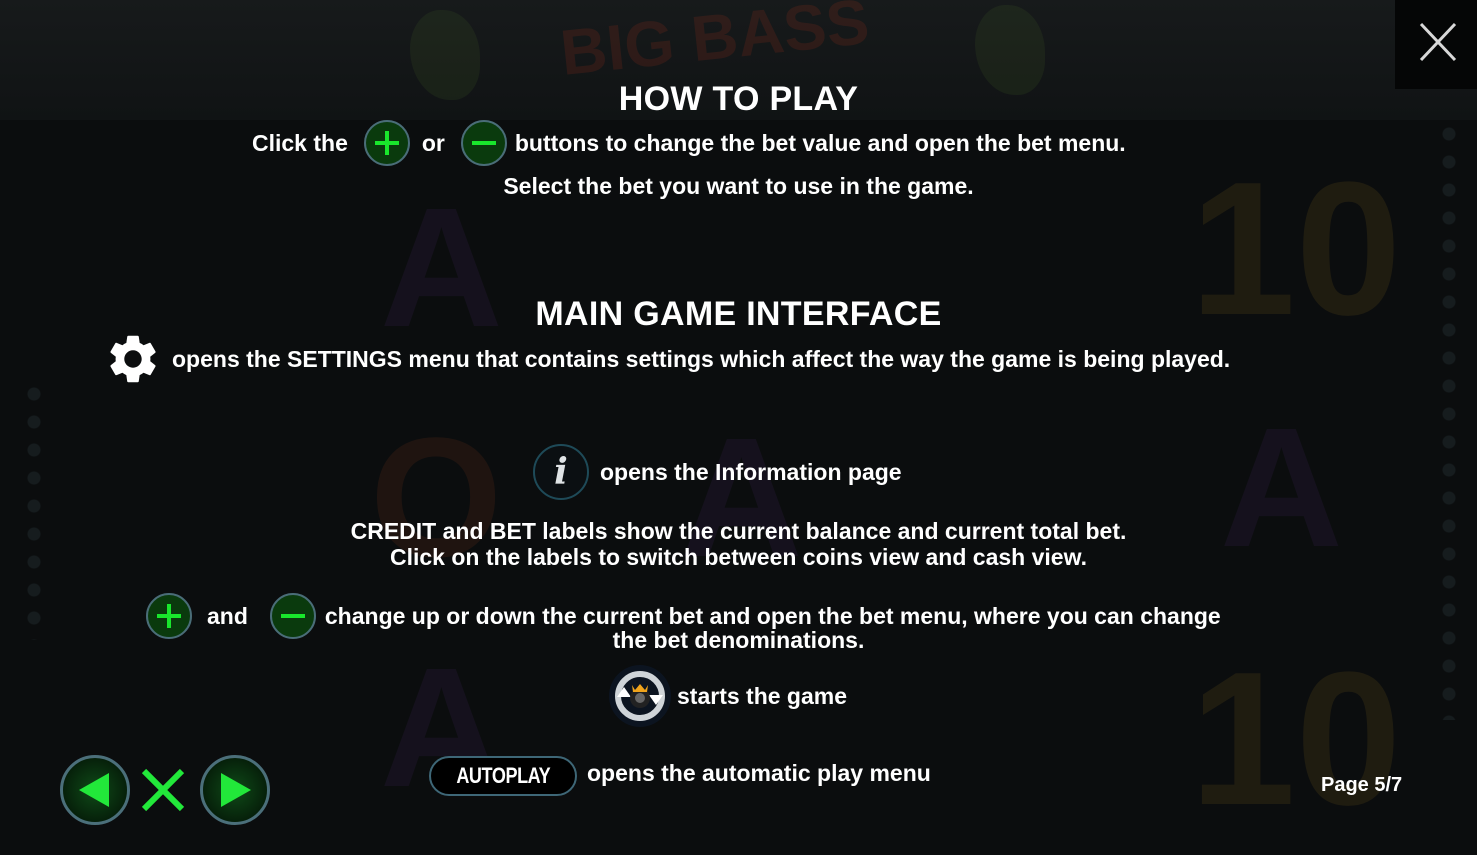  I want to click on minus-button, so click(483, 143).